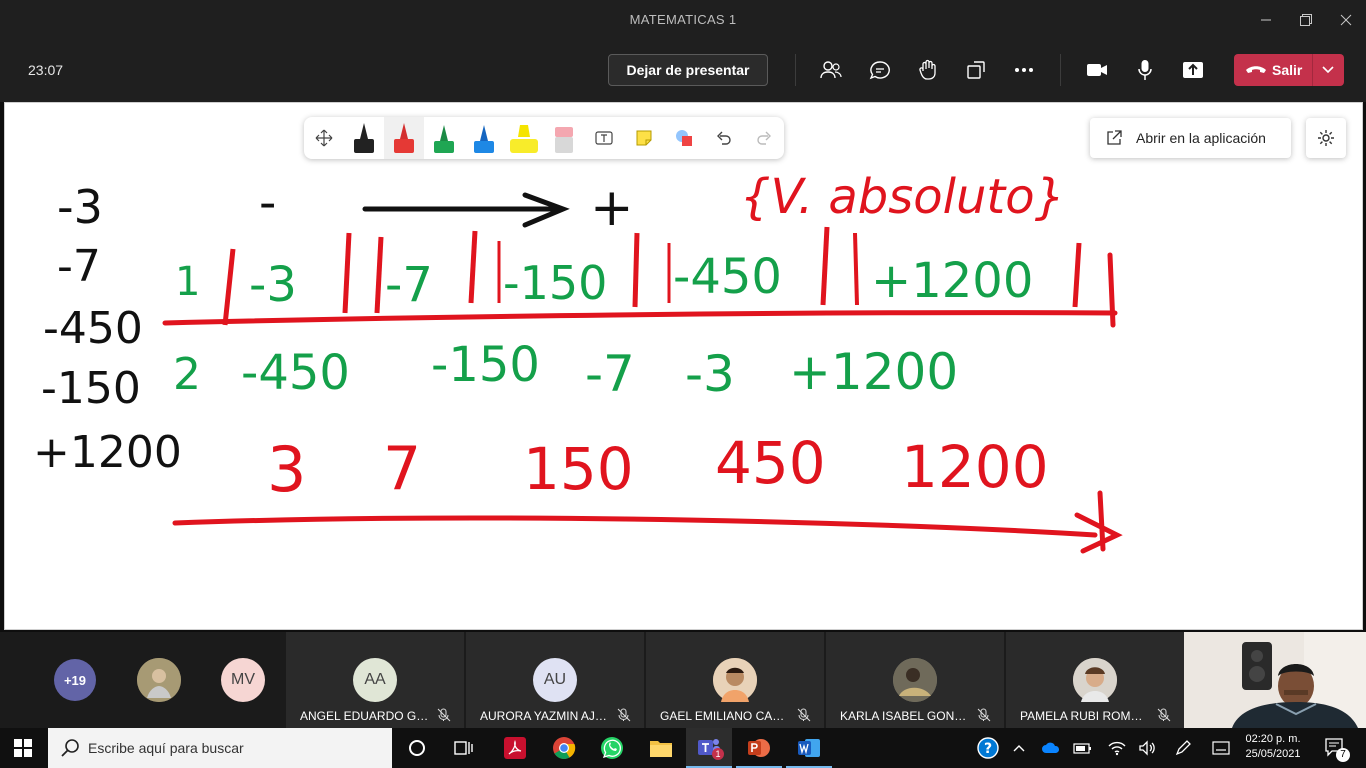 The image size is (1366, 768). Describe the element at coordinates (417, 748) in the screenshot. I see `cortana-button` at that location.